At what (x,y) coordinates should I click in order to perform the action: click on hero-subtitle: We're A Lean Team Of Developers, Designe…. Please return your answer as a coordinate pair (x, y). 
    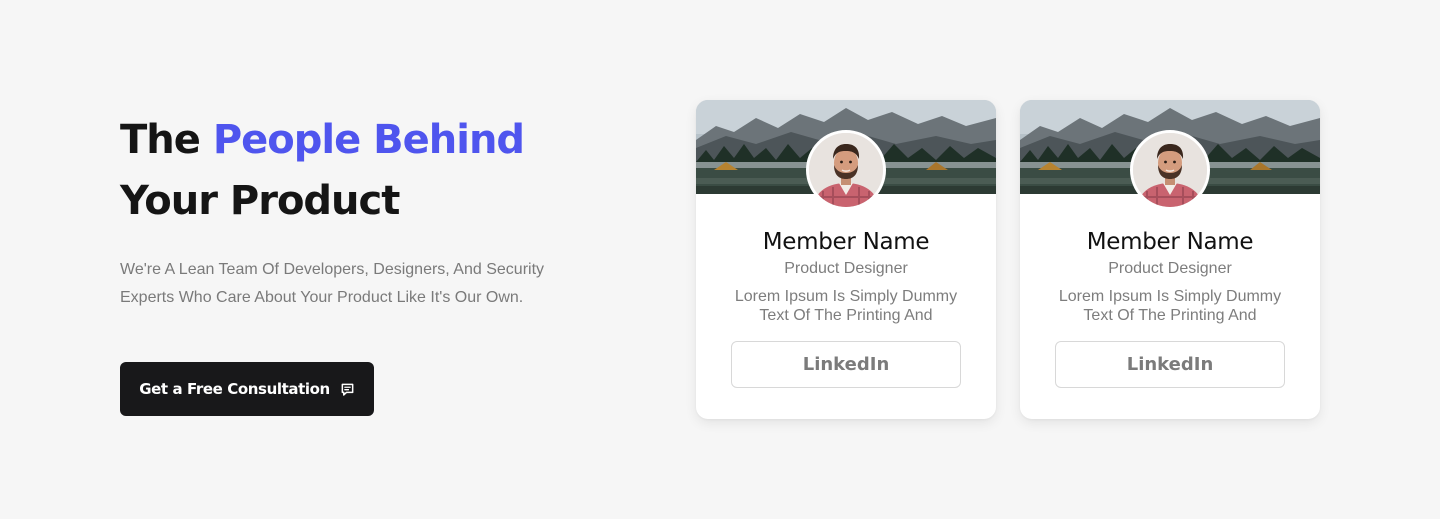
    Looking at the image, I should click on (332, 283).